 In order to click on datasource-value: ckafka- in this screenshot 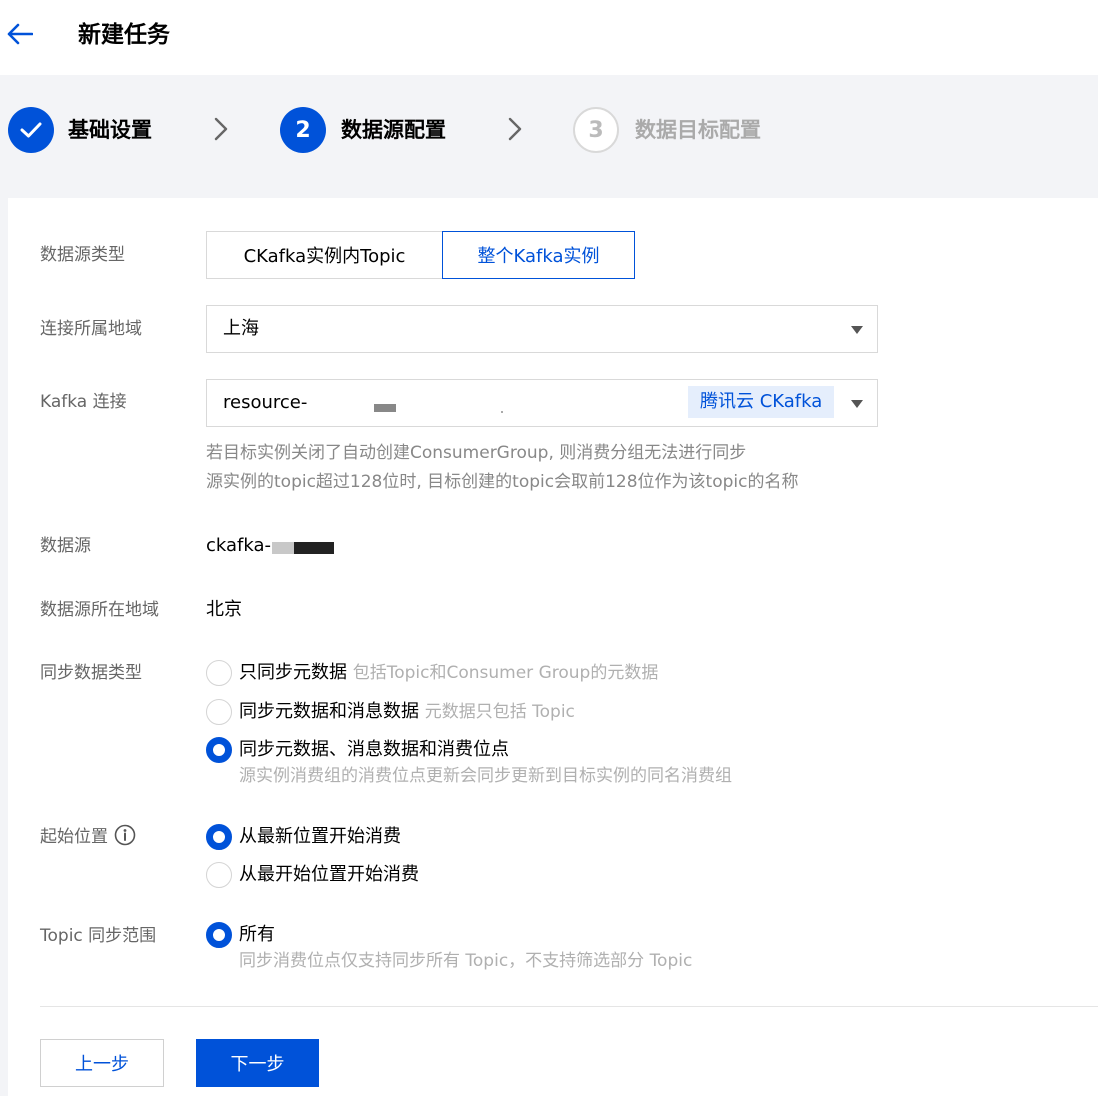, I will do `click(239, 545)`.